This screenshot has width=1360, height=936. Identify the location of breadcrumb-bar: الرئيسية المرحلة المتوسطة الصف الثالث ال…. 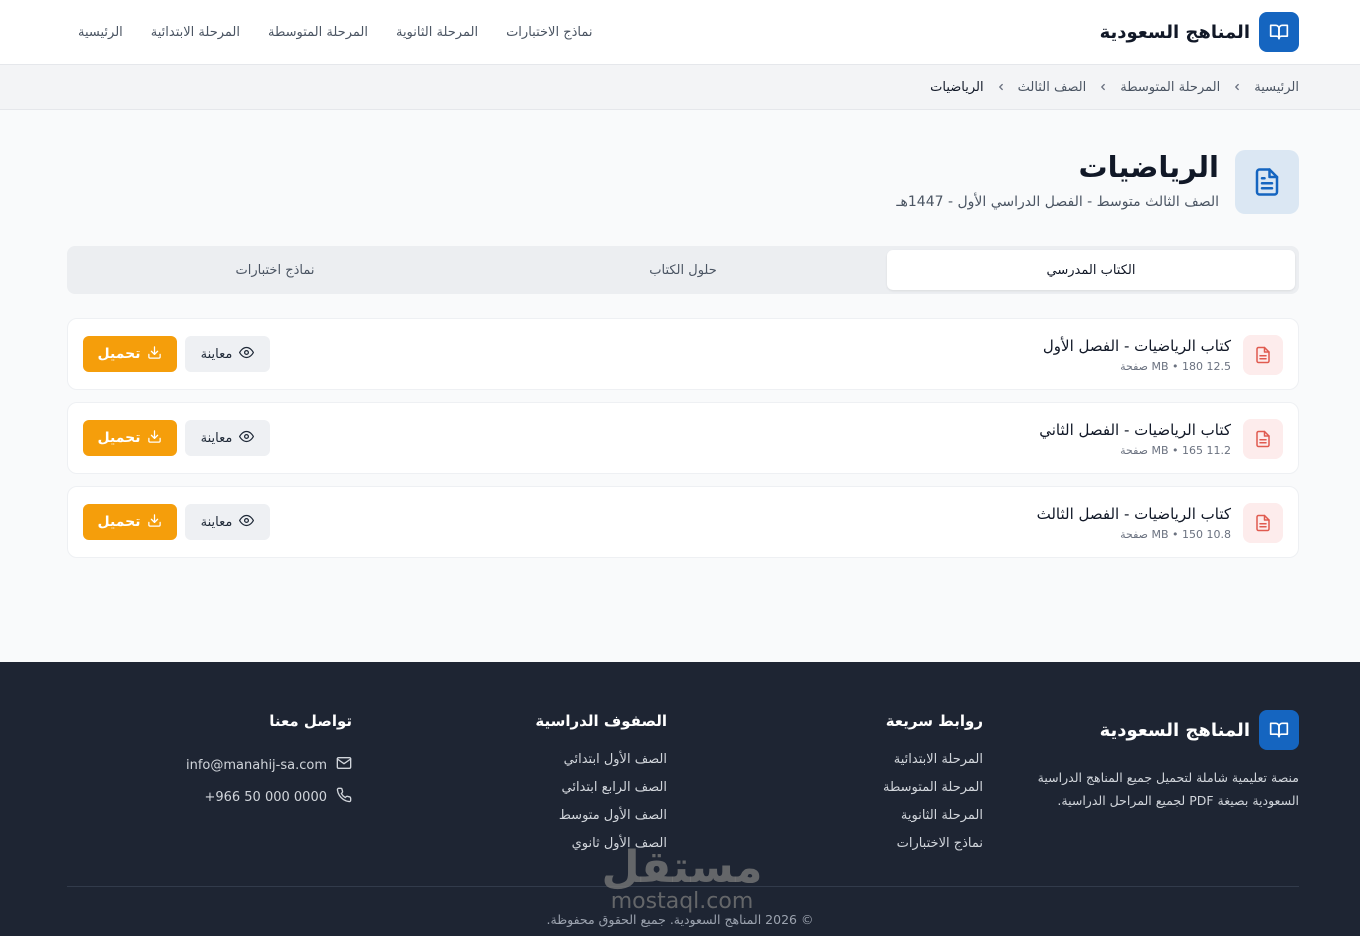
(680, 87).